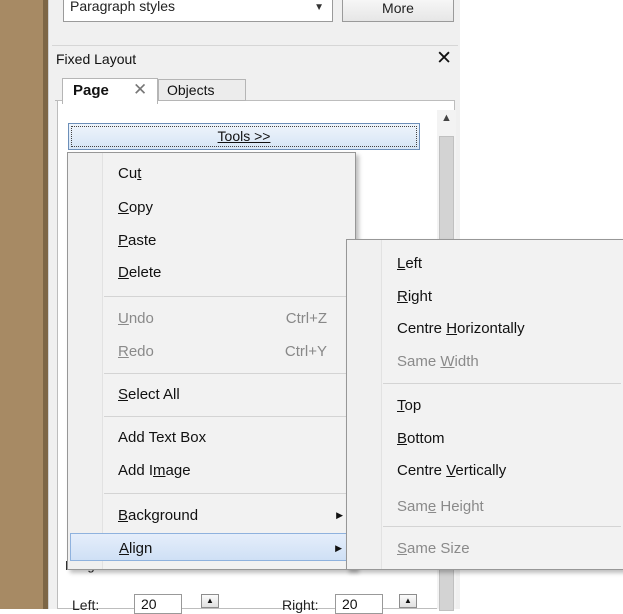 The height and width of the screenshot is (614, 623). Describe the element at coordinates (211, 207) in the screenshot. I see `menu-item-copy: Copy` at that location.